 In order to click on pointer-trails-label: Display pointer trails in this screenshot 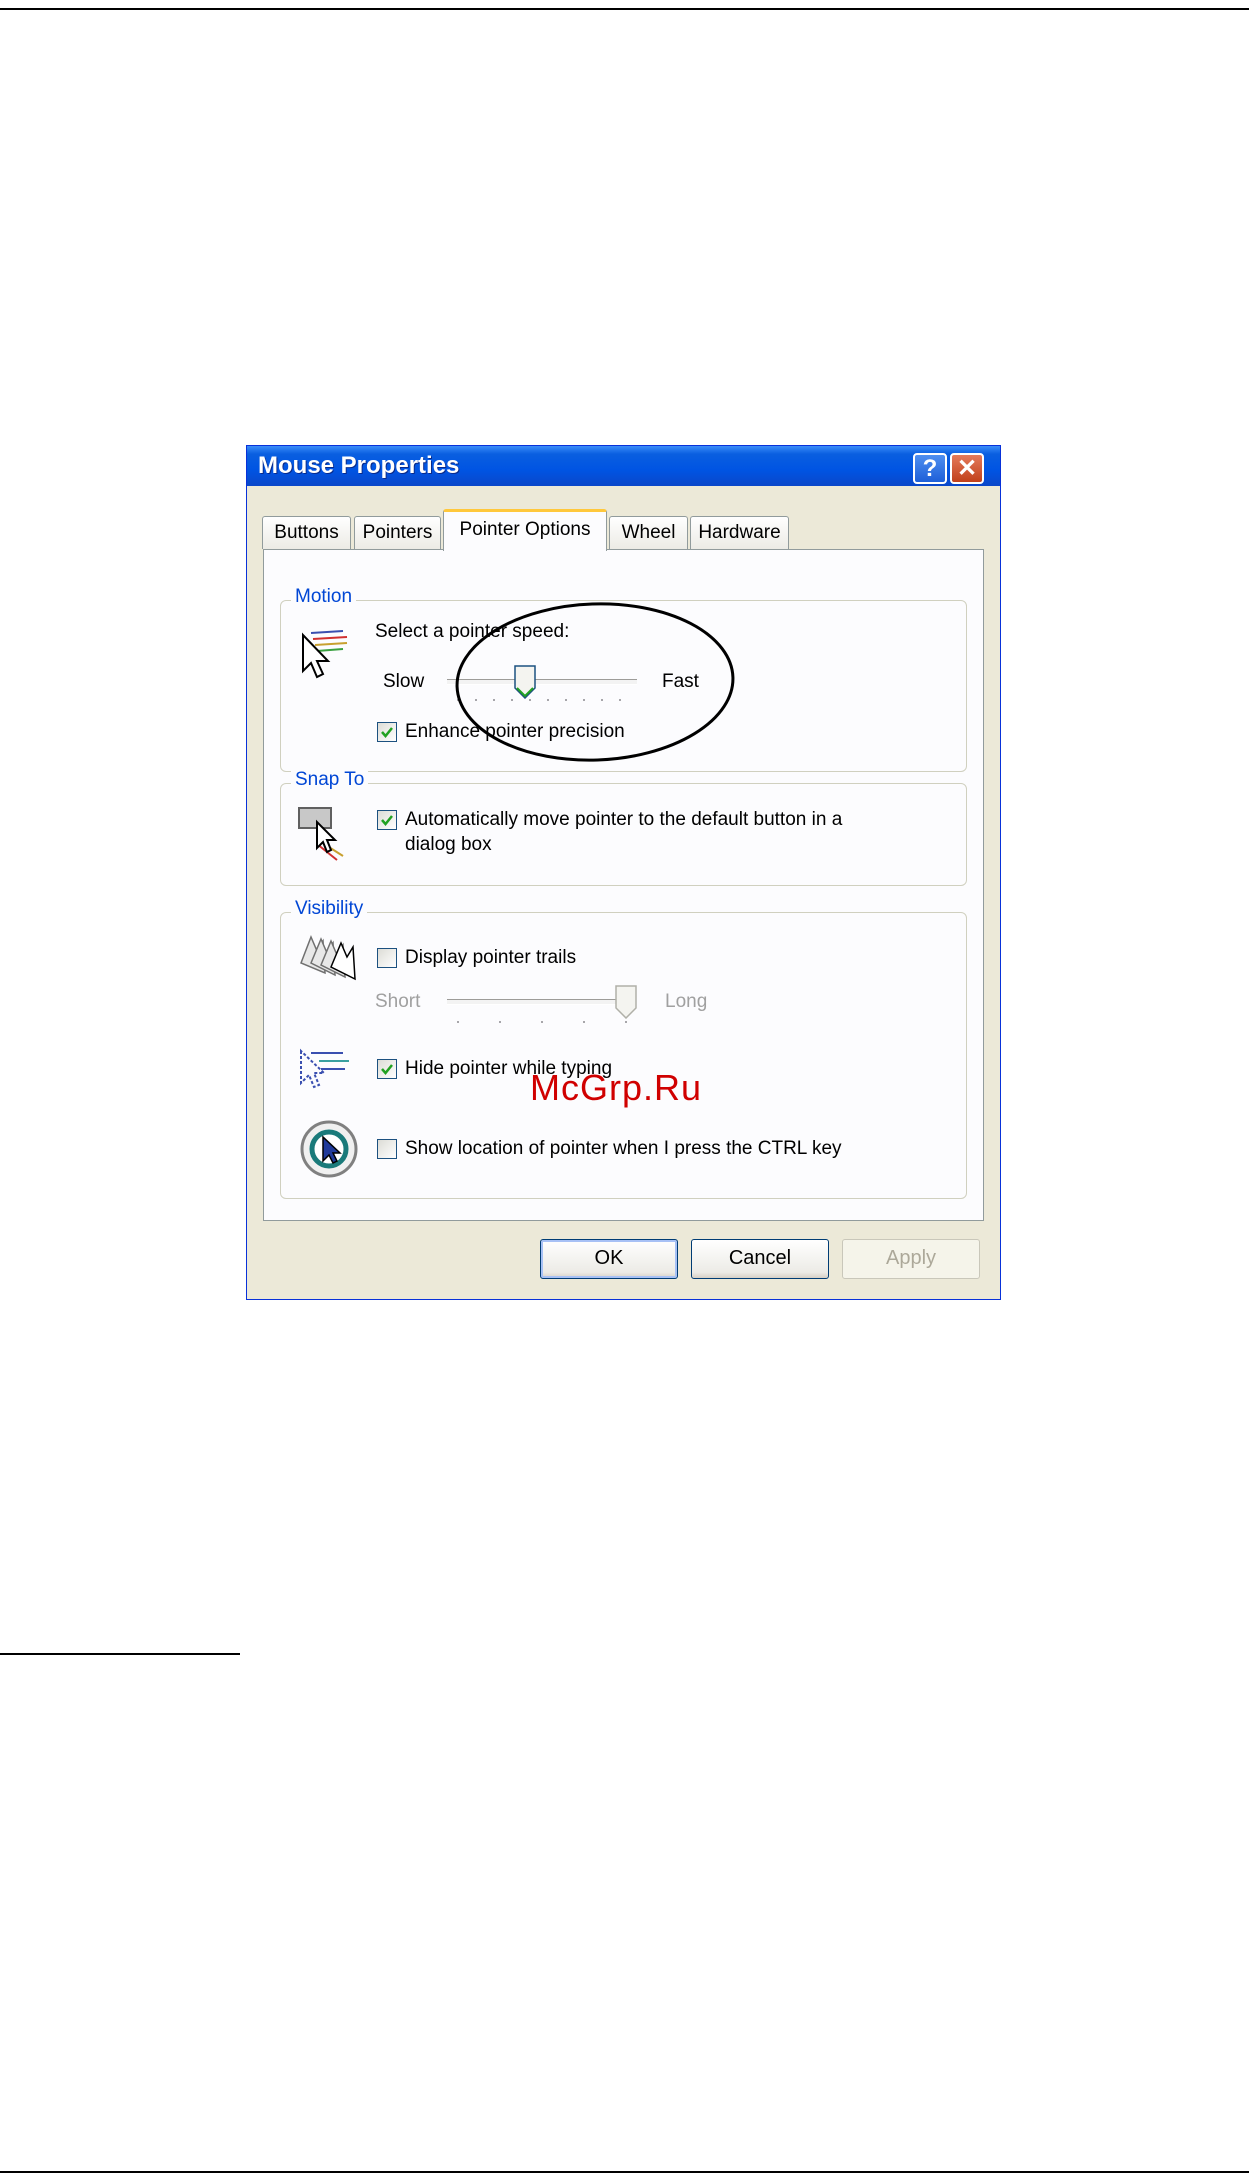, I will do `click(490, 958)`.